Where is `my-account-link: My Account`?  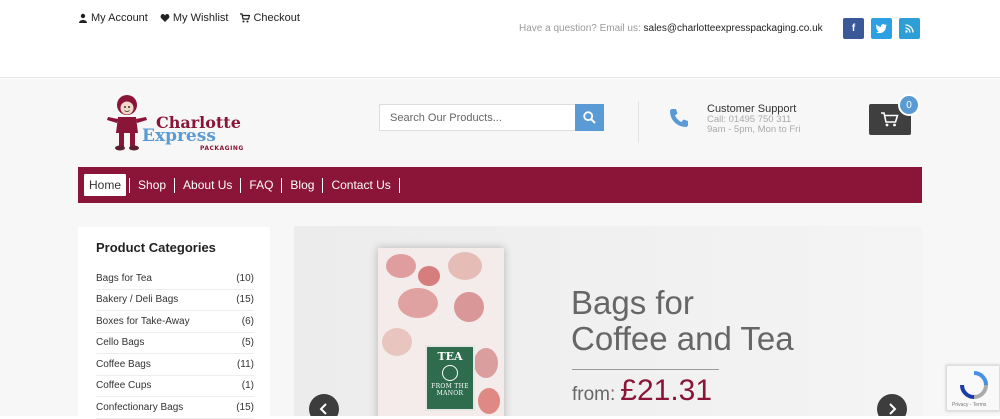
my-account-link: My Account is located at coordinates (113, 18).